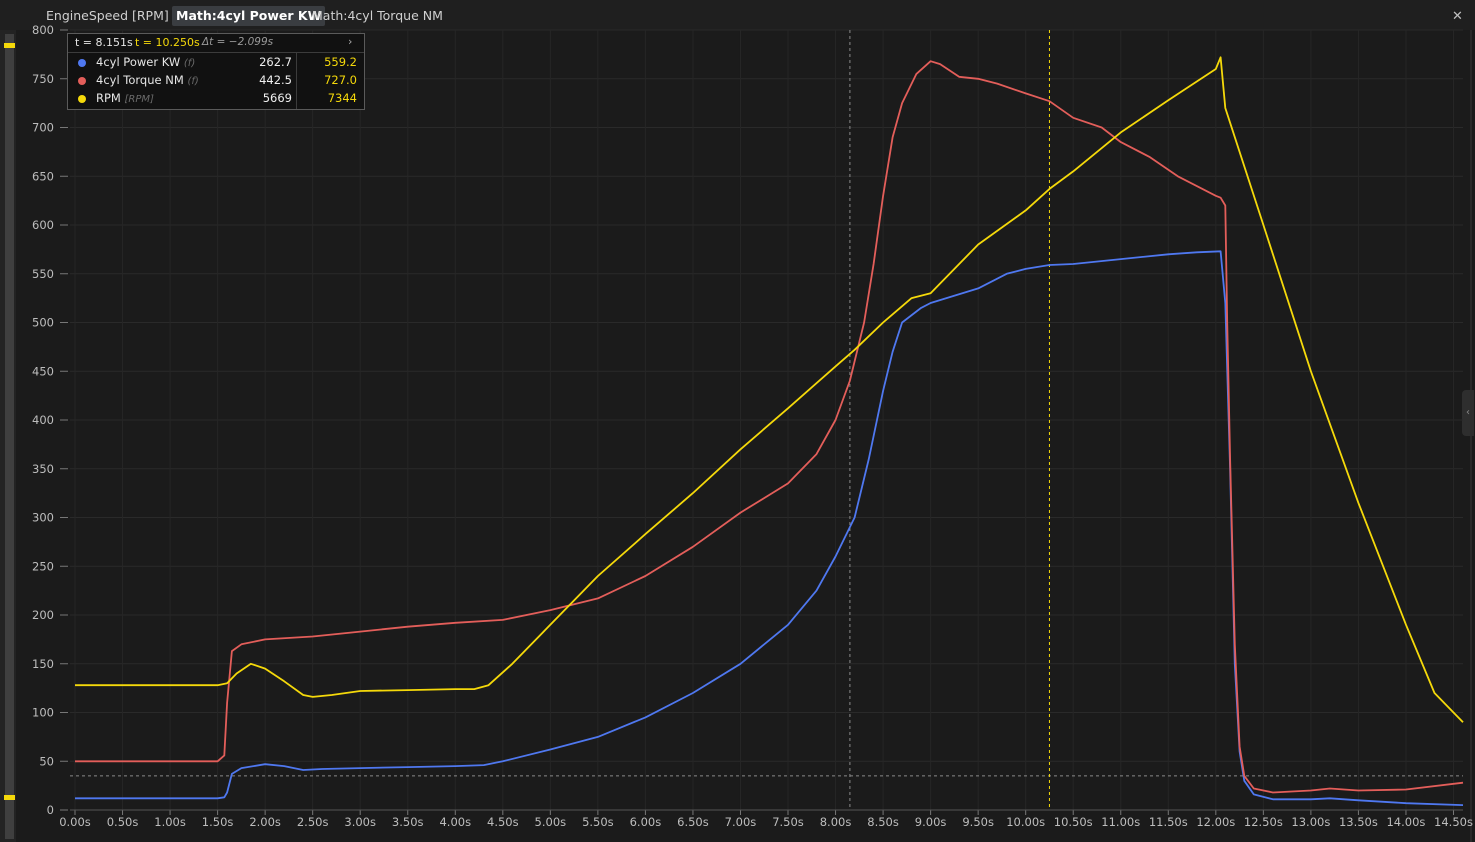 This screenshot has width=1475, height=842. Describe the element at coordinates (43, 30) in the screenshot. I see `y-tick-label: 800` at that location.